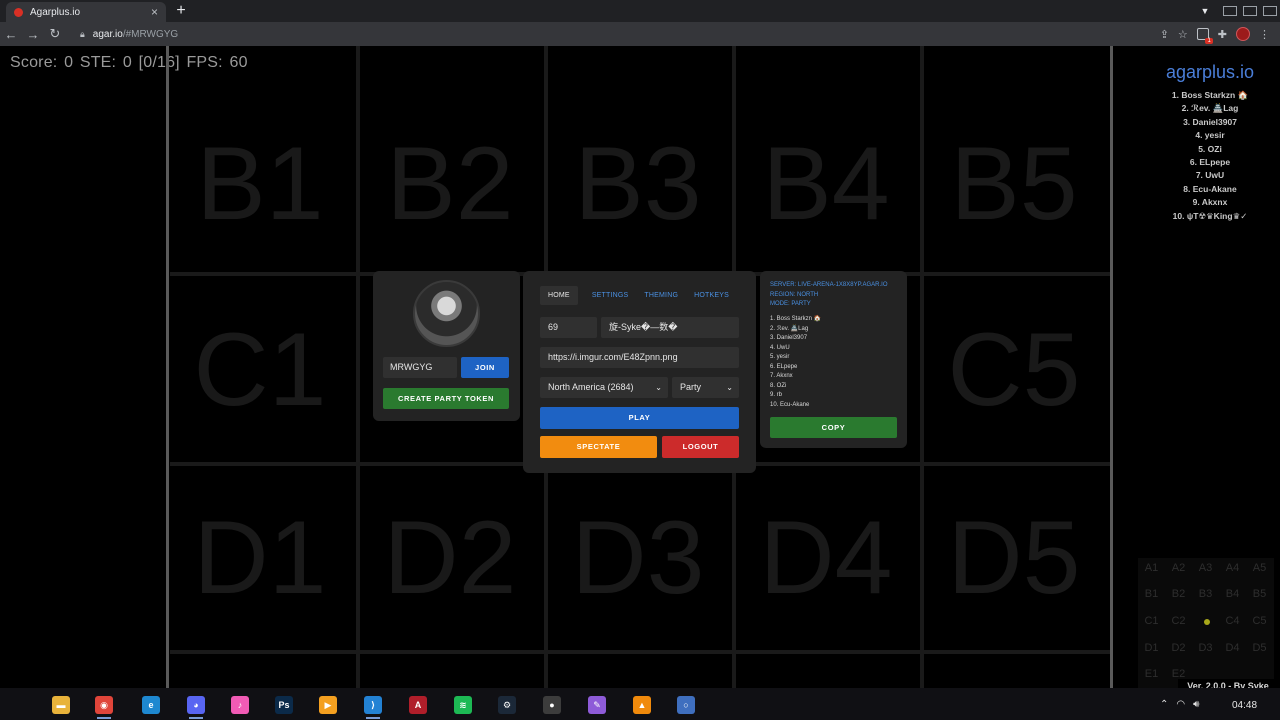 The image size is (1280, 720). I want to click on tab-hotkeys: HOTKEYS, so click(711, 295).